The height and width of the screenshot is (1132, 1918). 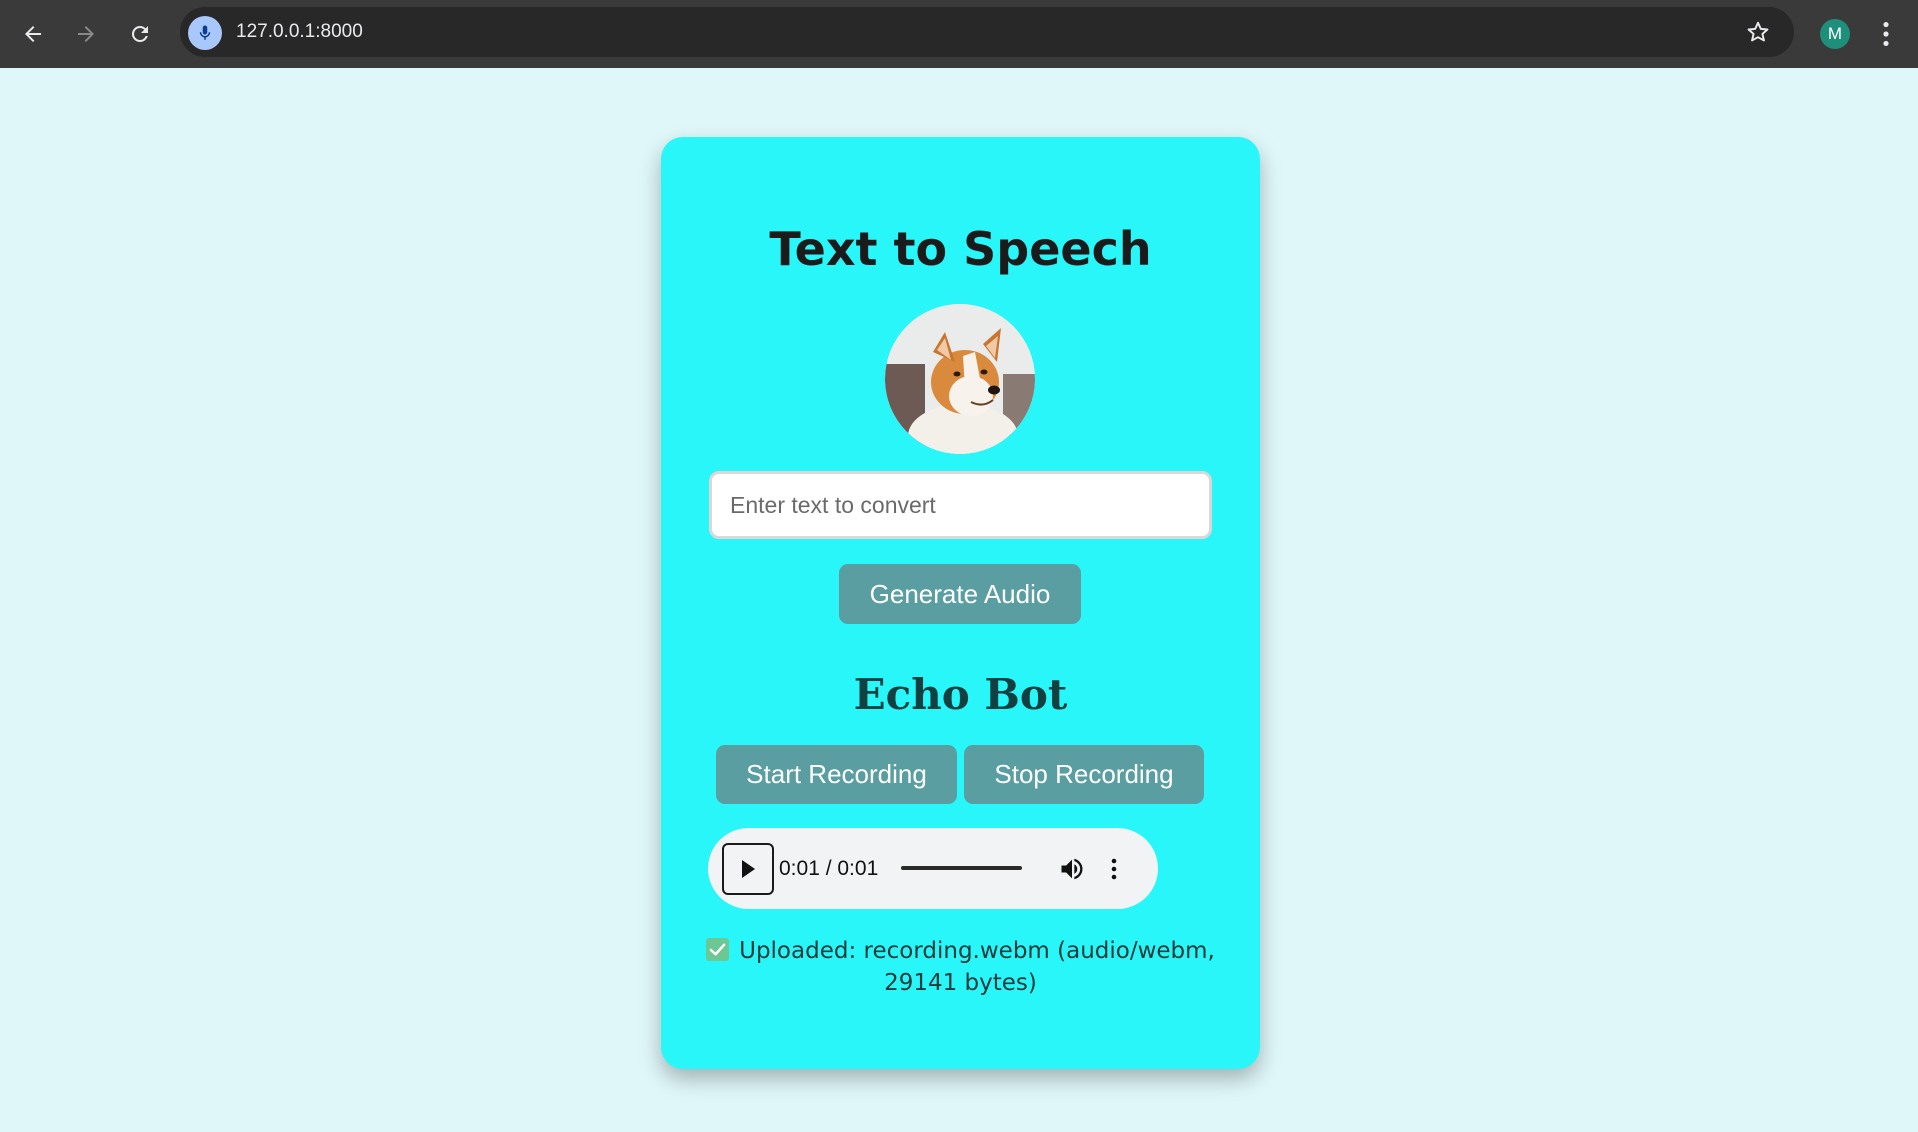 I want to click on bookmark-star-icon, so click(x=1758, y=32).